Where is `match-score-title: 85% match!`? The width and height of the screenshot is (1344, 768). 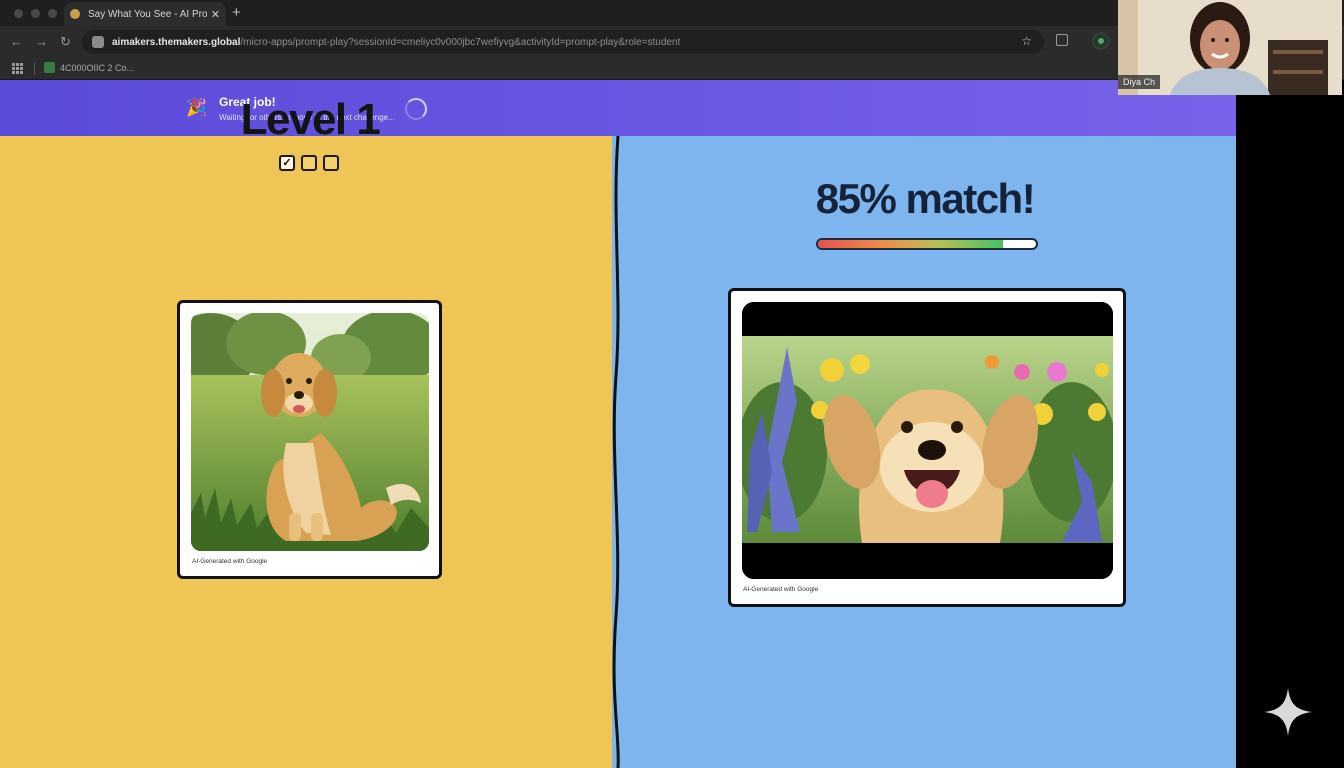 match-score-title: 85% match! is located at coordinates (925, 198).